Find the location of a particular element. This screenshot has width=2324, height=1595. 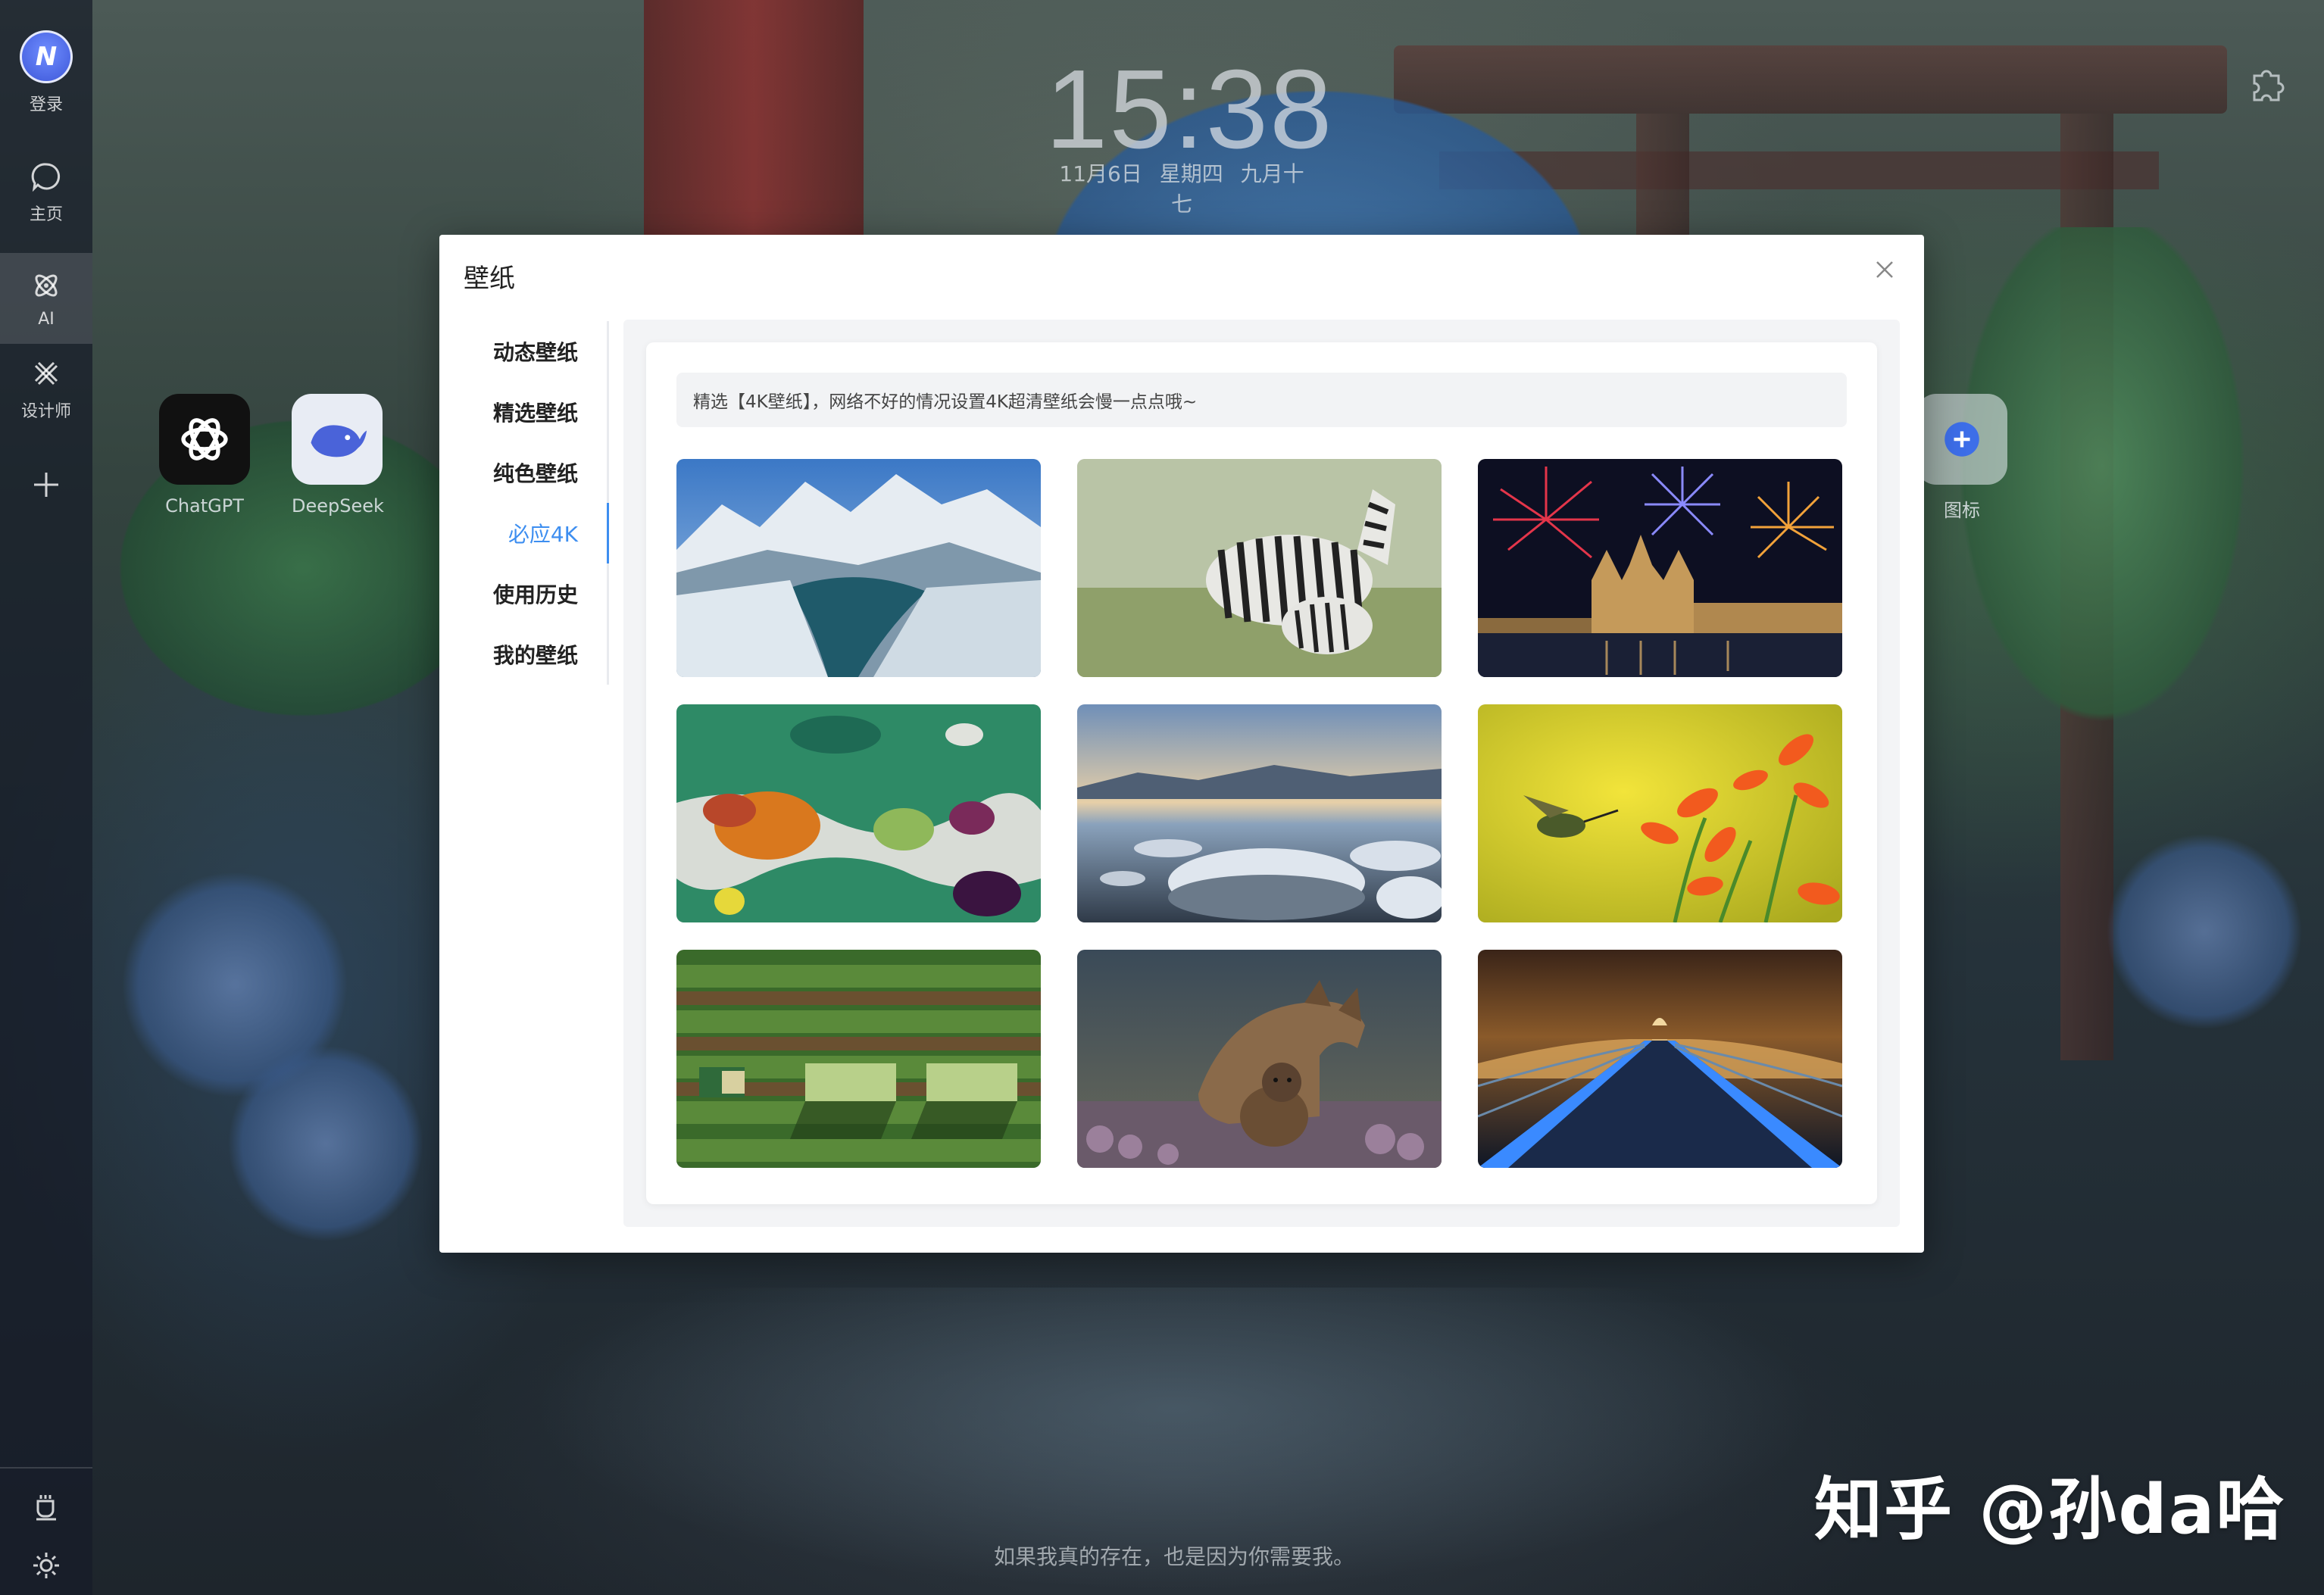

puzzle-icon is located at coordinates (2269, 84).